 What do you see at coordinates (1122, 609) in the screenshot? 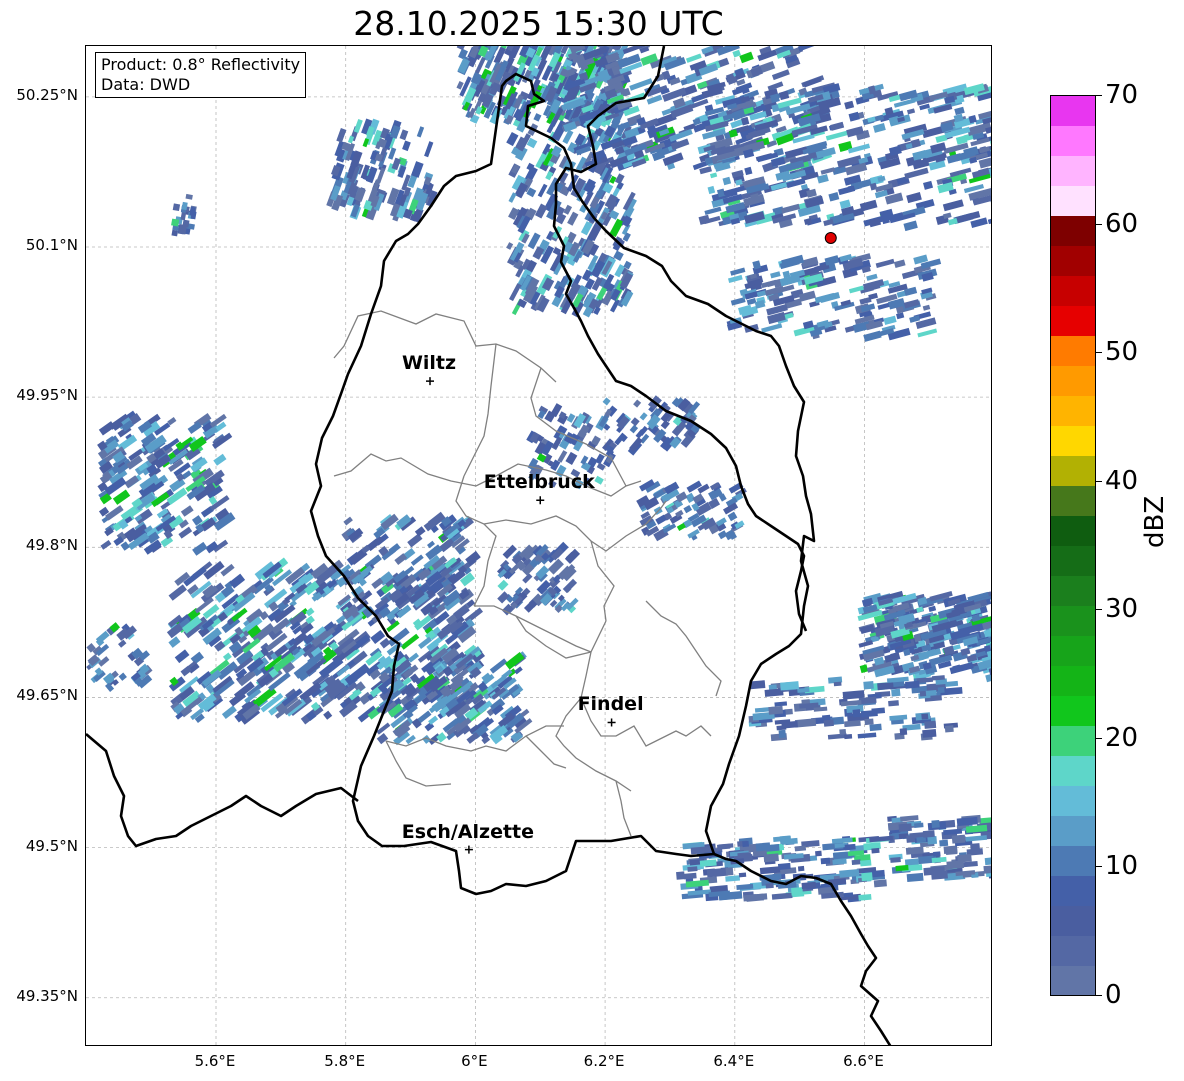
I see `colorbar-tick-label: 30` at bounding box center [1122, 609].